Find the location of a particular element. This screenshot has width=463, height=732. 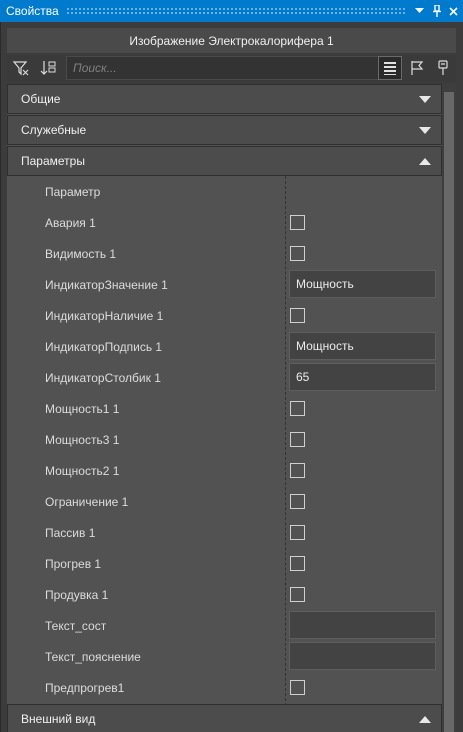

section-appearance-label: Внешний вид is located at coordinates (58, 719).